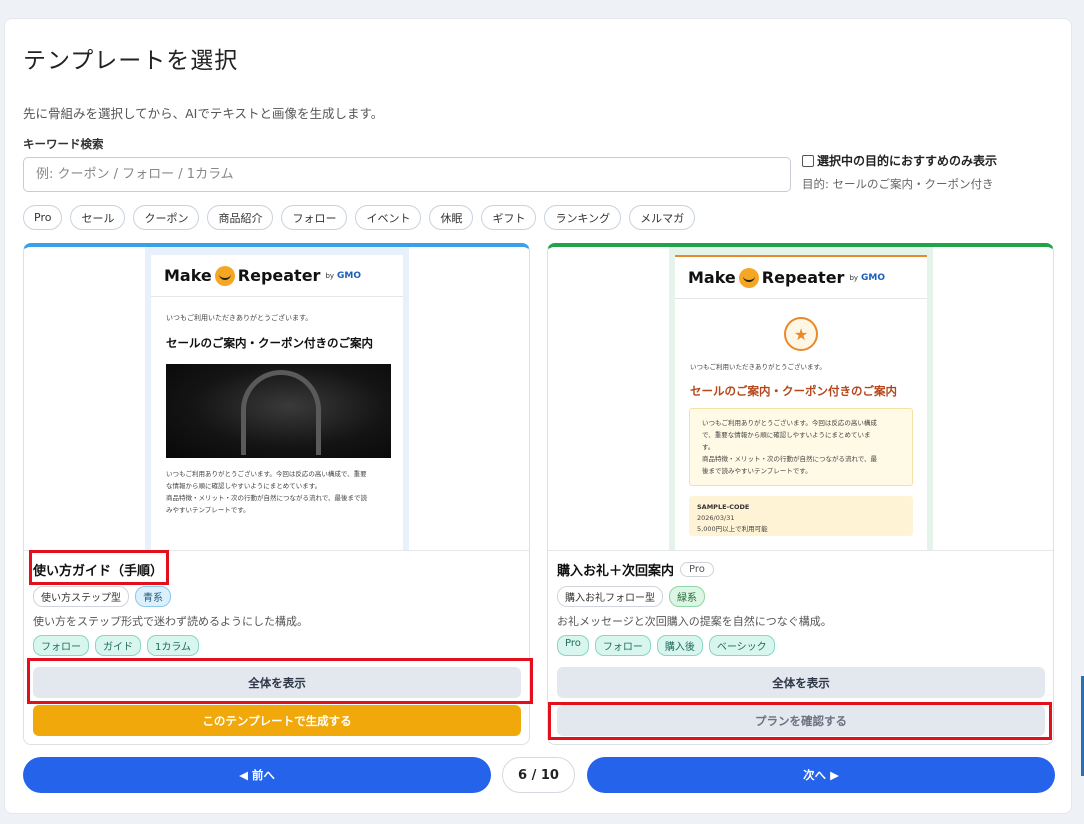 Image resolution: width=1084 pixels, height=824 pixels. Describe the element at coordinates (407, 174) in the screenshot. I see `keyword-search-input` at that location.